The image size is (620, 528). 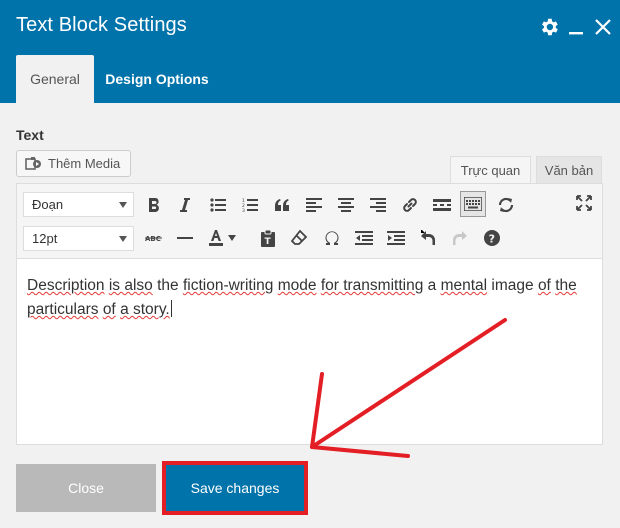 What do you see at coordinates (78, 238) in the screenshot?
I see `font-size-select: 12pt` at bounding box center [78, 238].